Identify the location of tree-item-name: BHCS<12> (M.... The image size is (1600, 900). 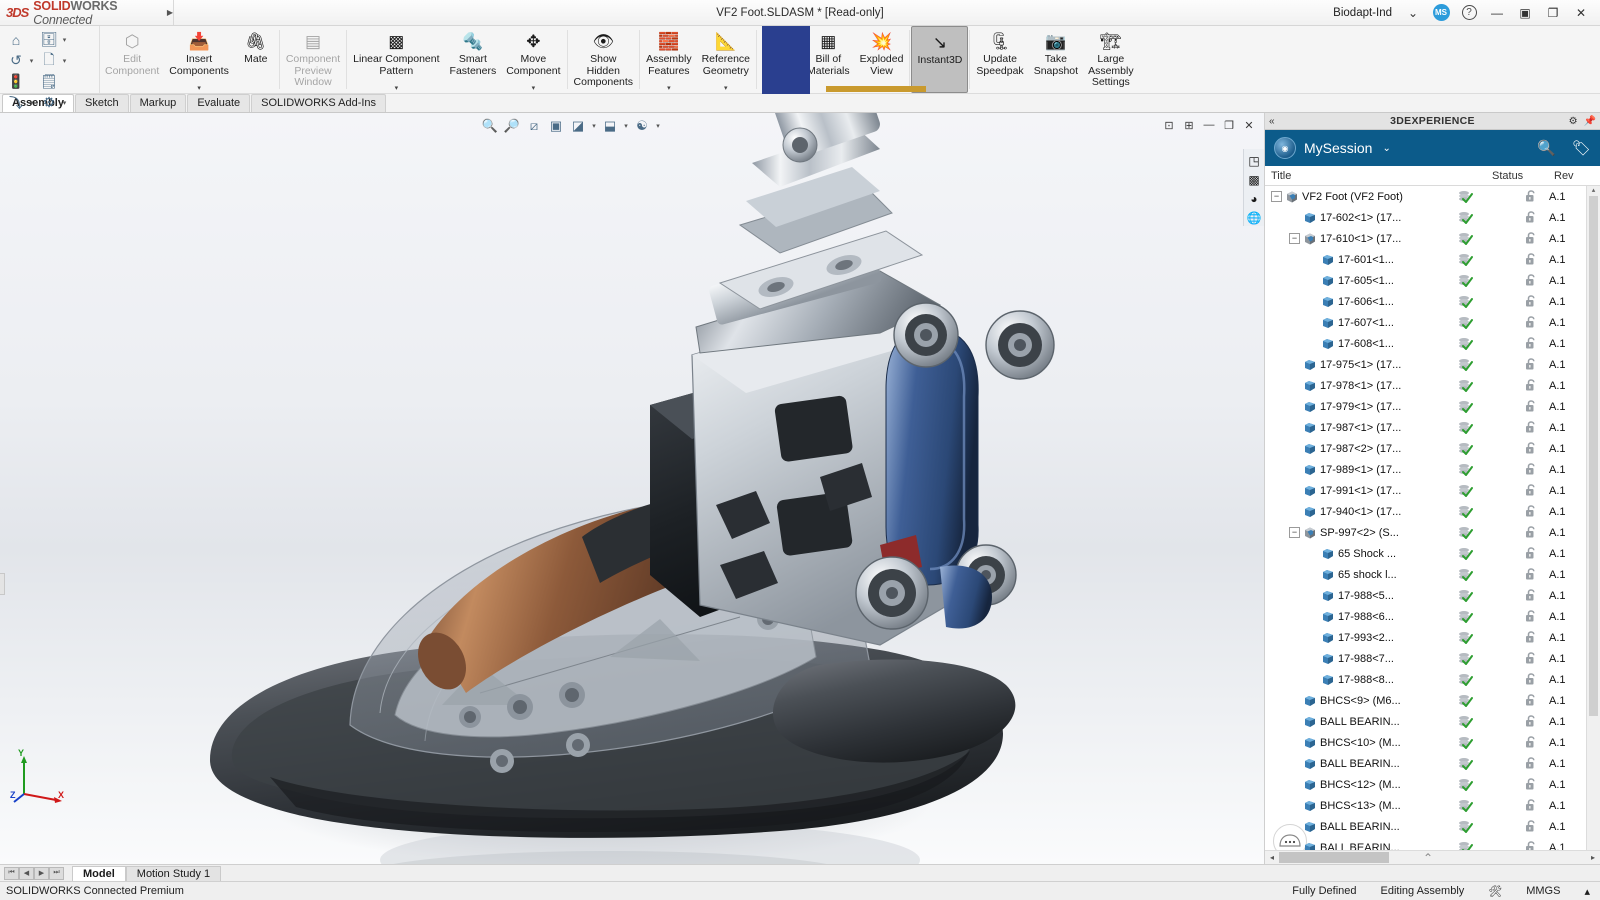
(1359, 785).